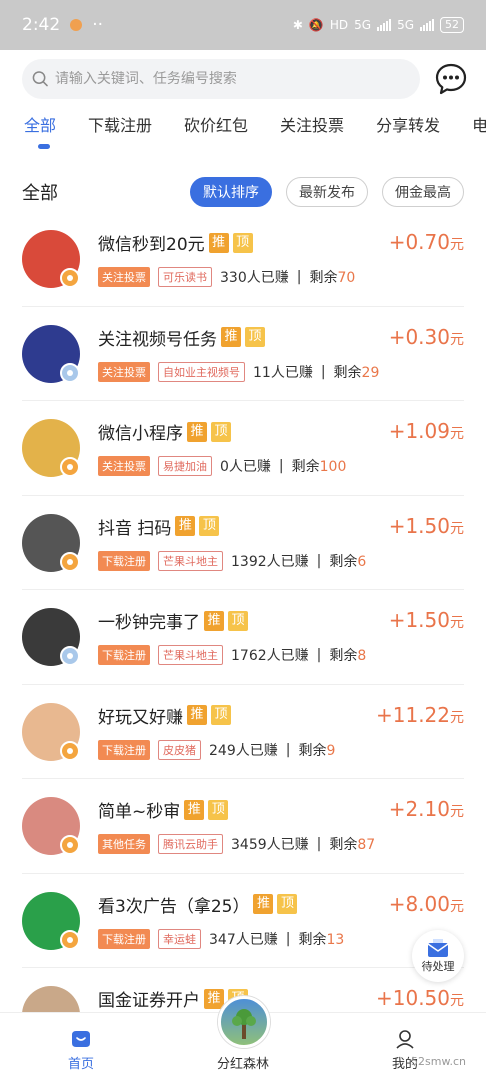  I want to click on task-title-row: 关注视频号任务 推 顶, so click(181, 337).